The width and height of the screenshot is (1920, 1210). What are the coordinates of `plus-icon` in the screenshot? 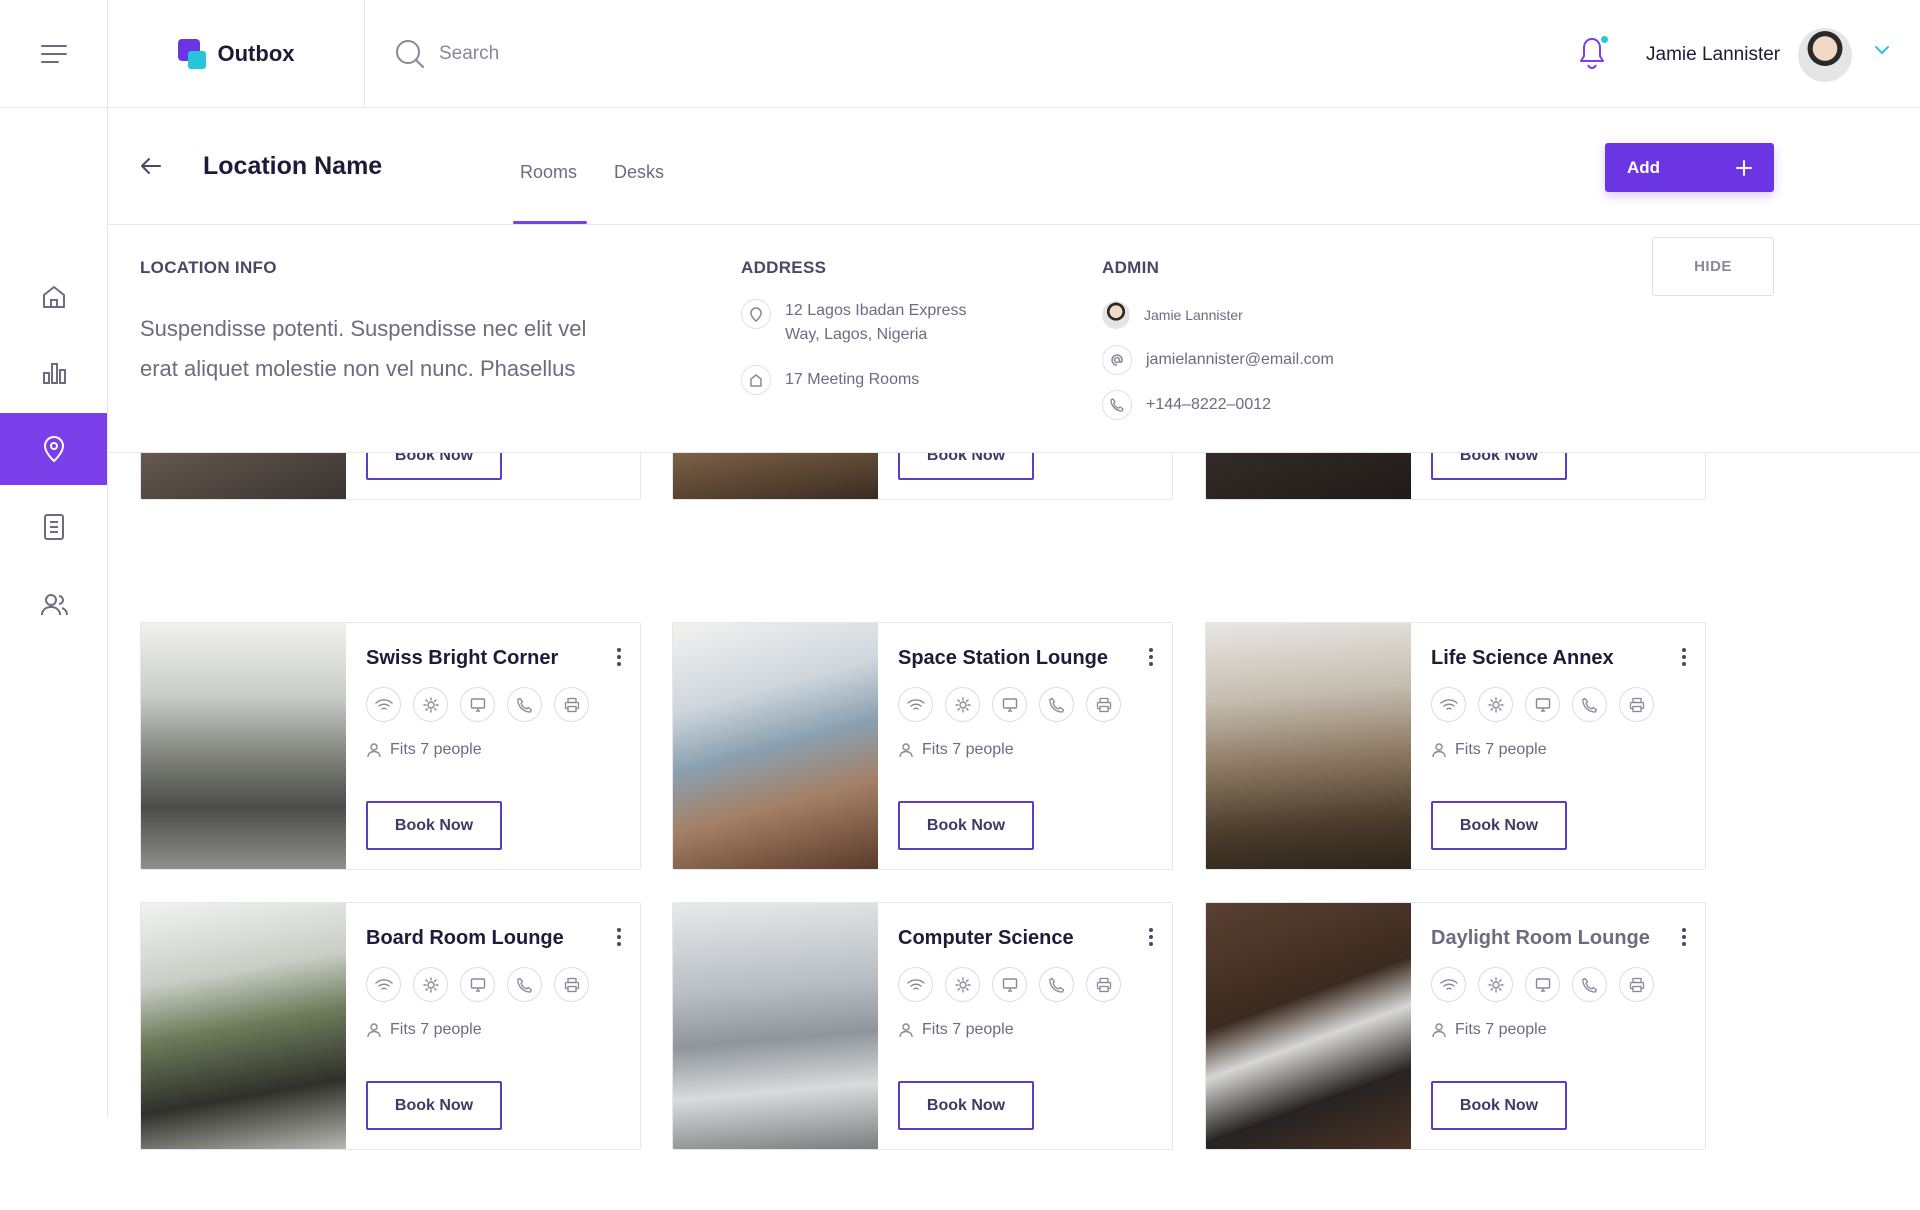 It's located at (1744, 167).